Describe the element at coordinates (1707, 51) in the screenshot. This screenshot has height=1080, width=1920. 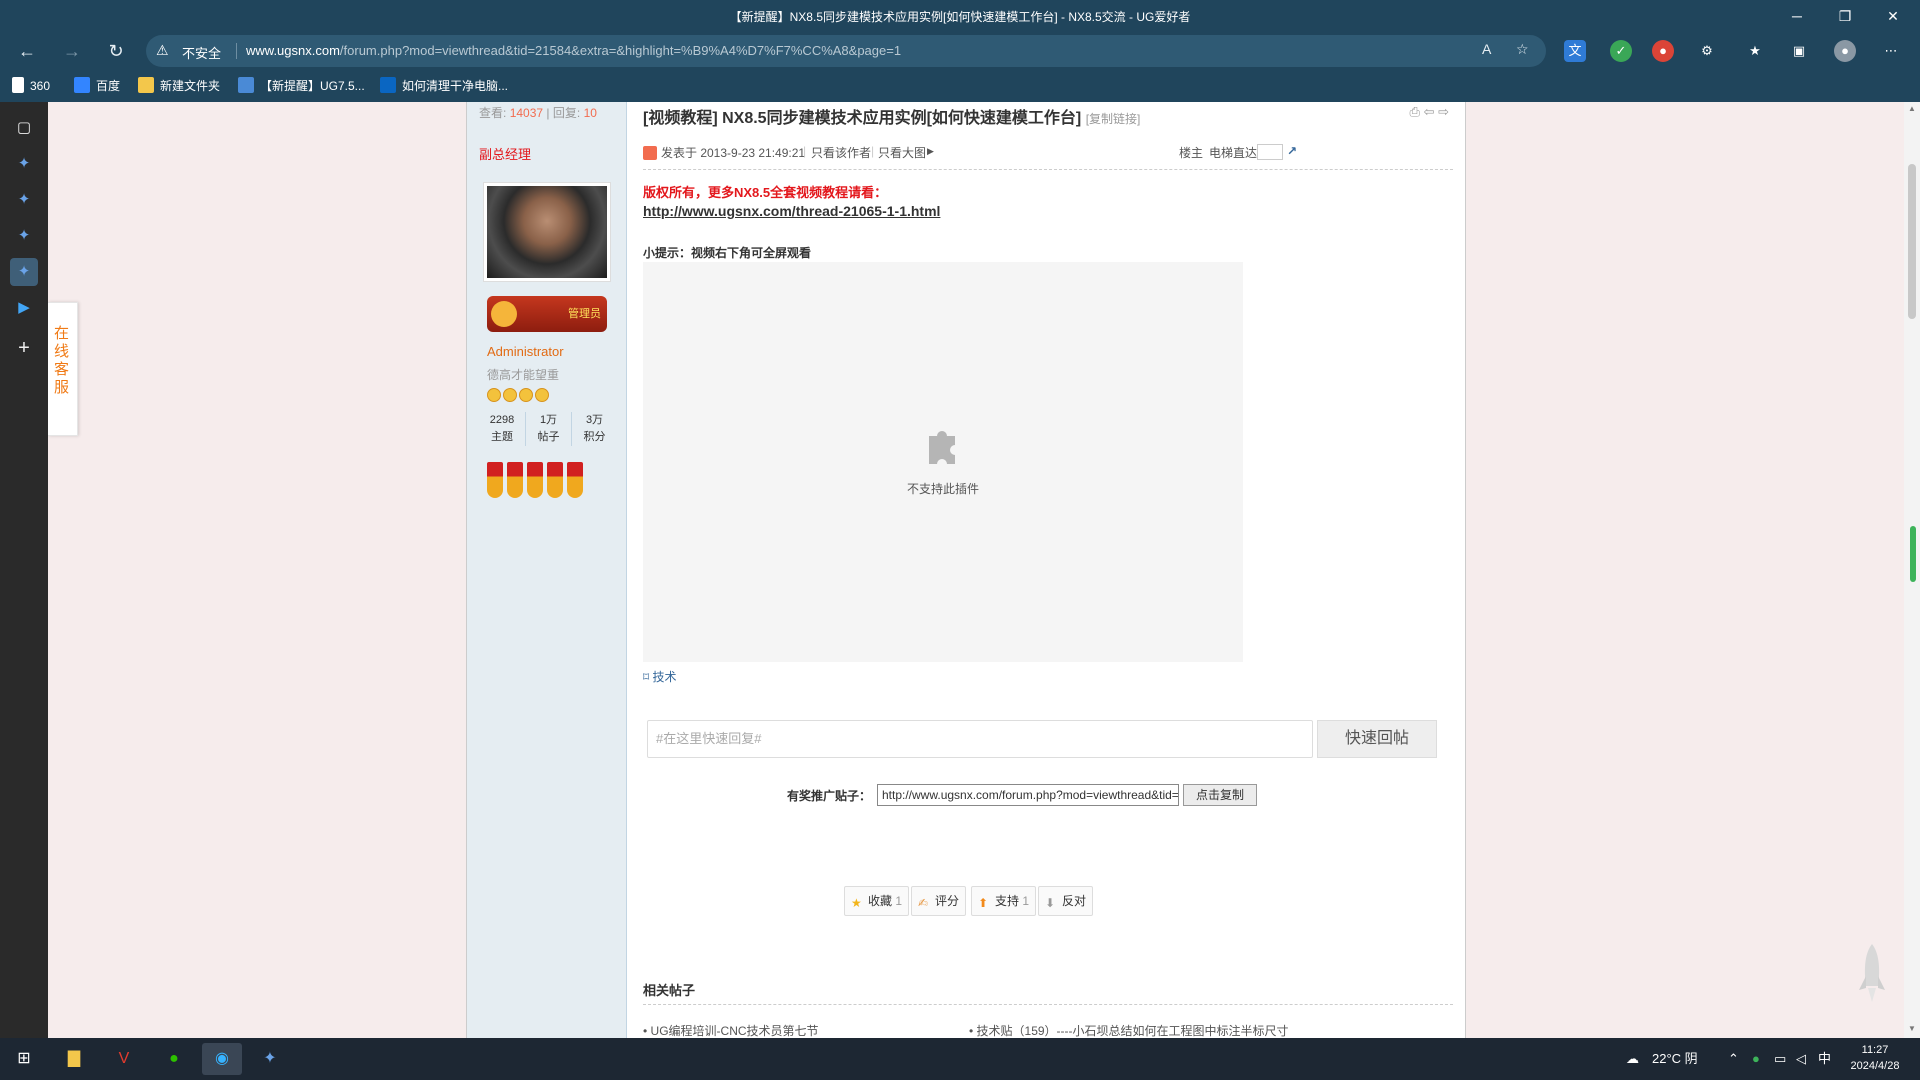
I see `extensions-icon: ⚙` at that location.